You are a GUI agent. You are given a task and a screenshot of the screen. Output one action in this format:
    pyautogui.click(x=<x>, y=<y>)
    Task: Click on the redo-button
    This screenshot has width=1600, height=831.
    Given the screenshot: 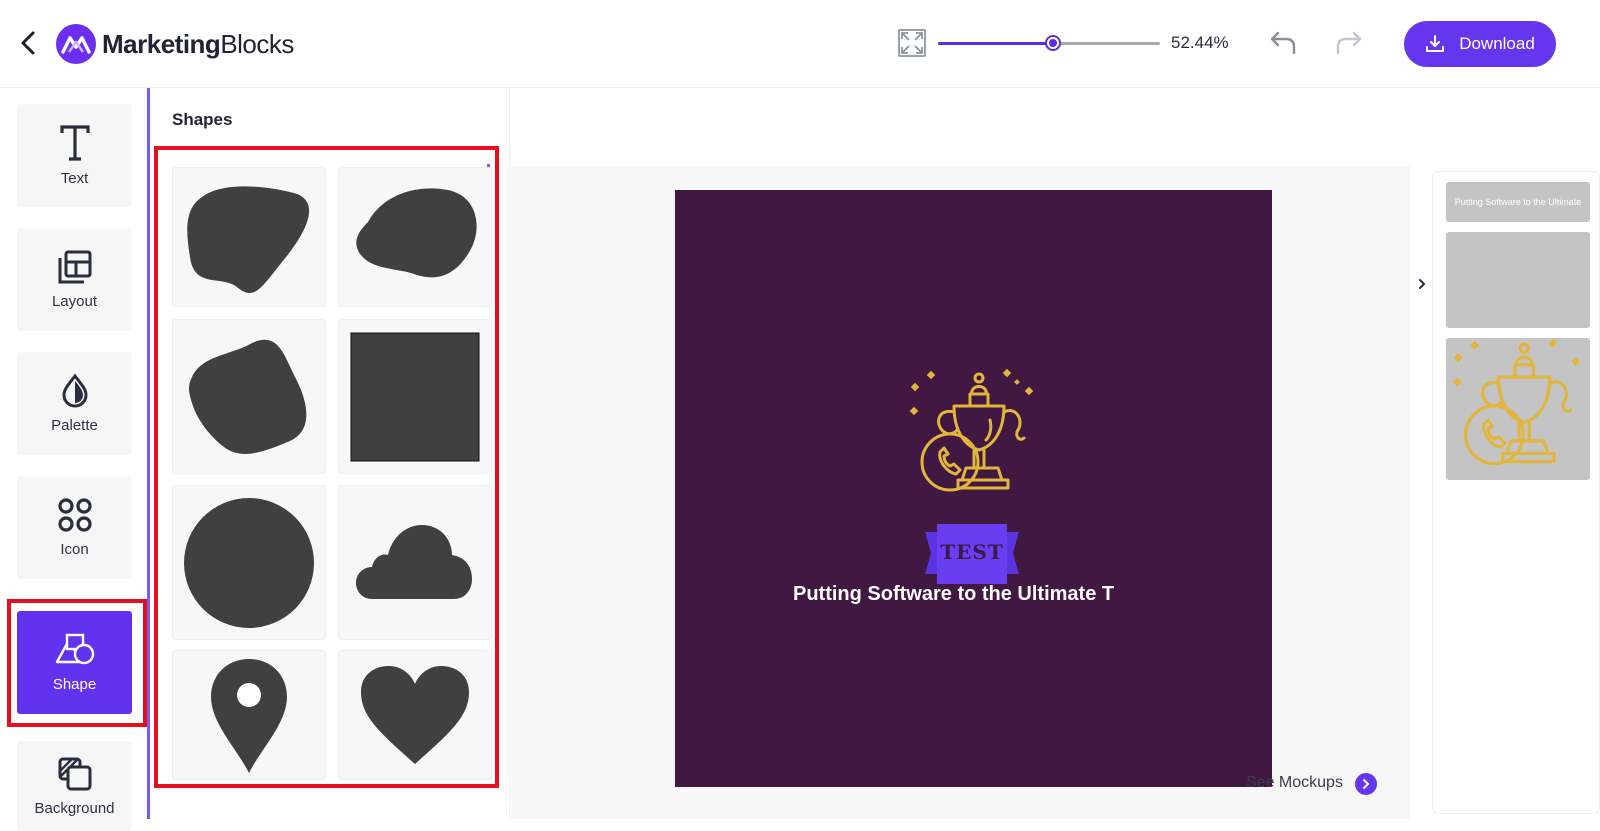 What is the action you would take?
    pyautogui.click(x=1349, y=43)
    